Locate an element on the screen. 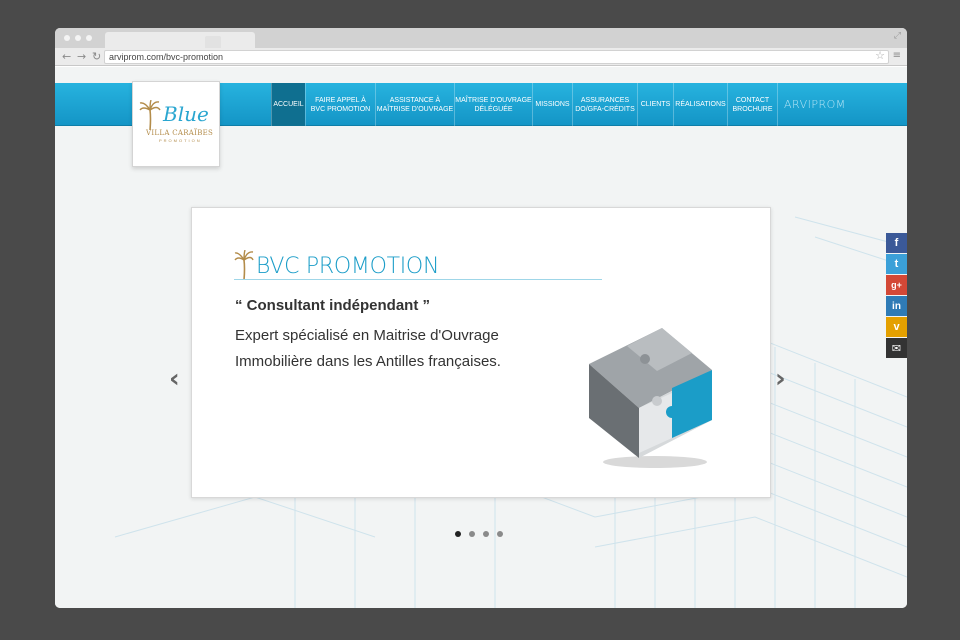  social-share-bar: f t g+ in v ✉ is located at coordinates (896, 296).